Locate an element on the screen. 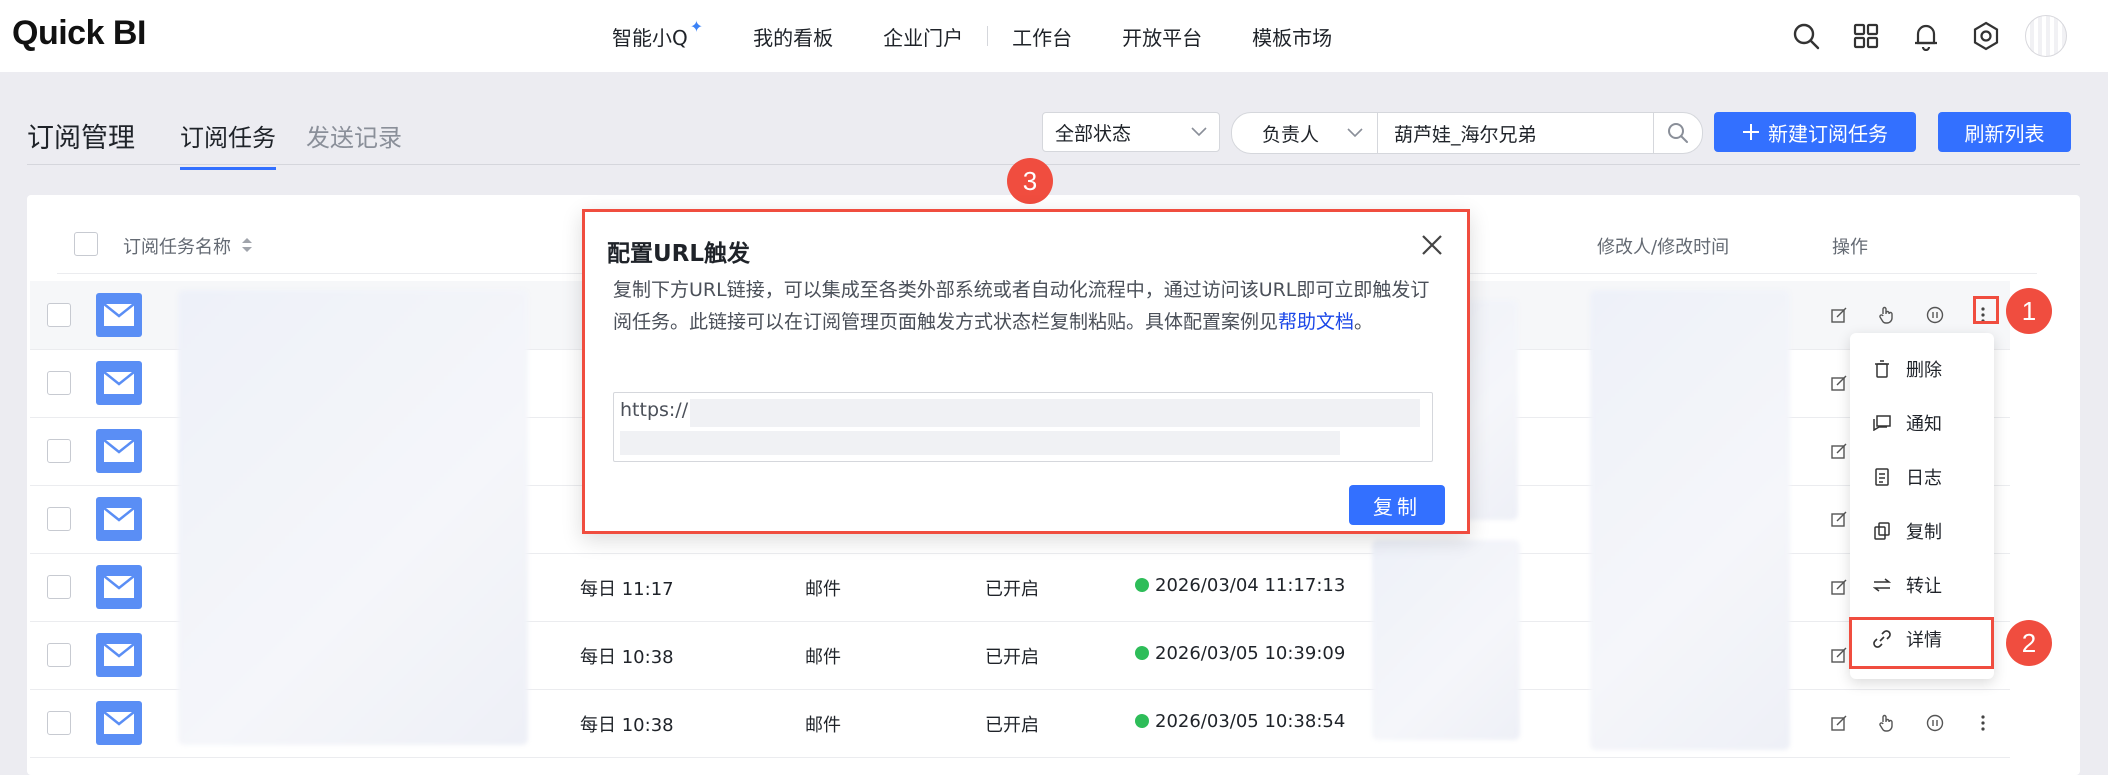  nav-icons is located at coordinates (1918, 36).